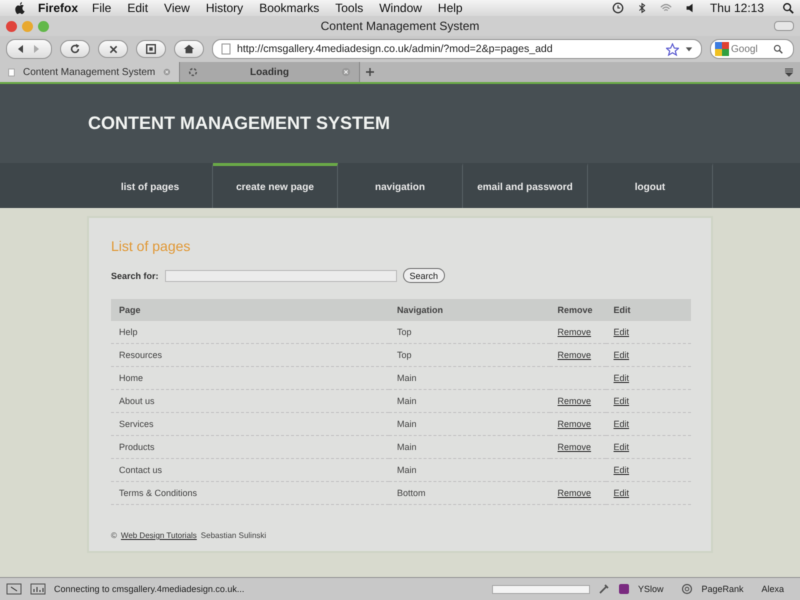 This screenshot has width=800, height=600. I want to click on table-cell: About us, so click(137, 401).